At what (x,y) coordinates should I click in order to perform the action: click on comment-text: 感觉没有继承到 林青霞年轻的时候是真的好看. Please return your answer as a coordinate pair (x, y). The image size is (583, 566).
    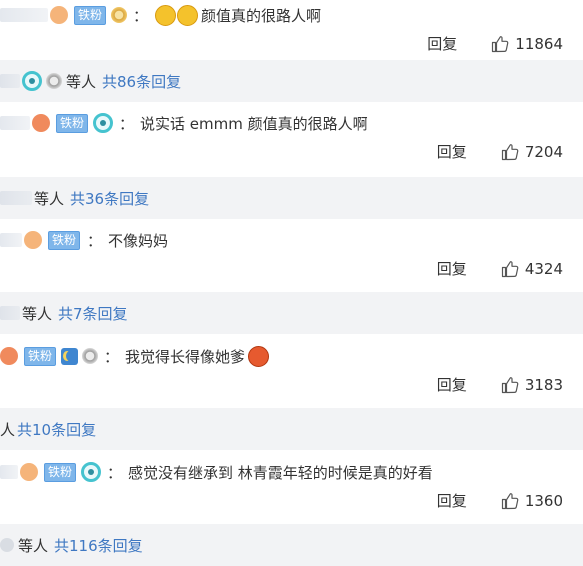
    Looking at the image, I should click on (280, 472).